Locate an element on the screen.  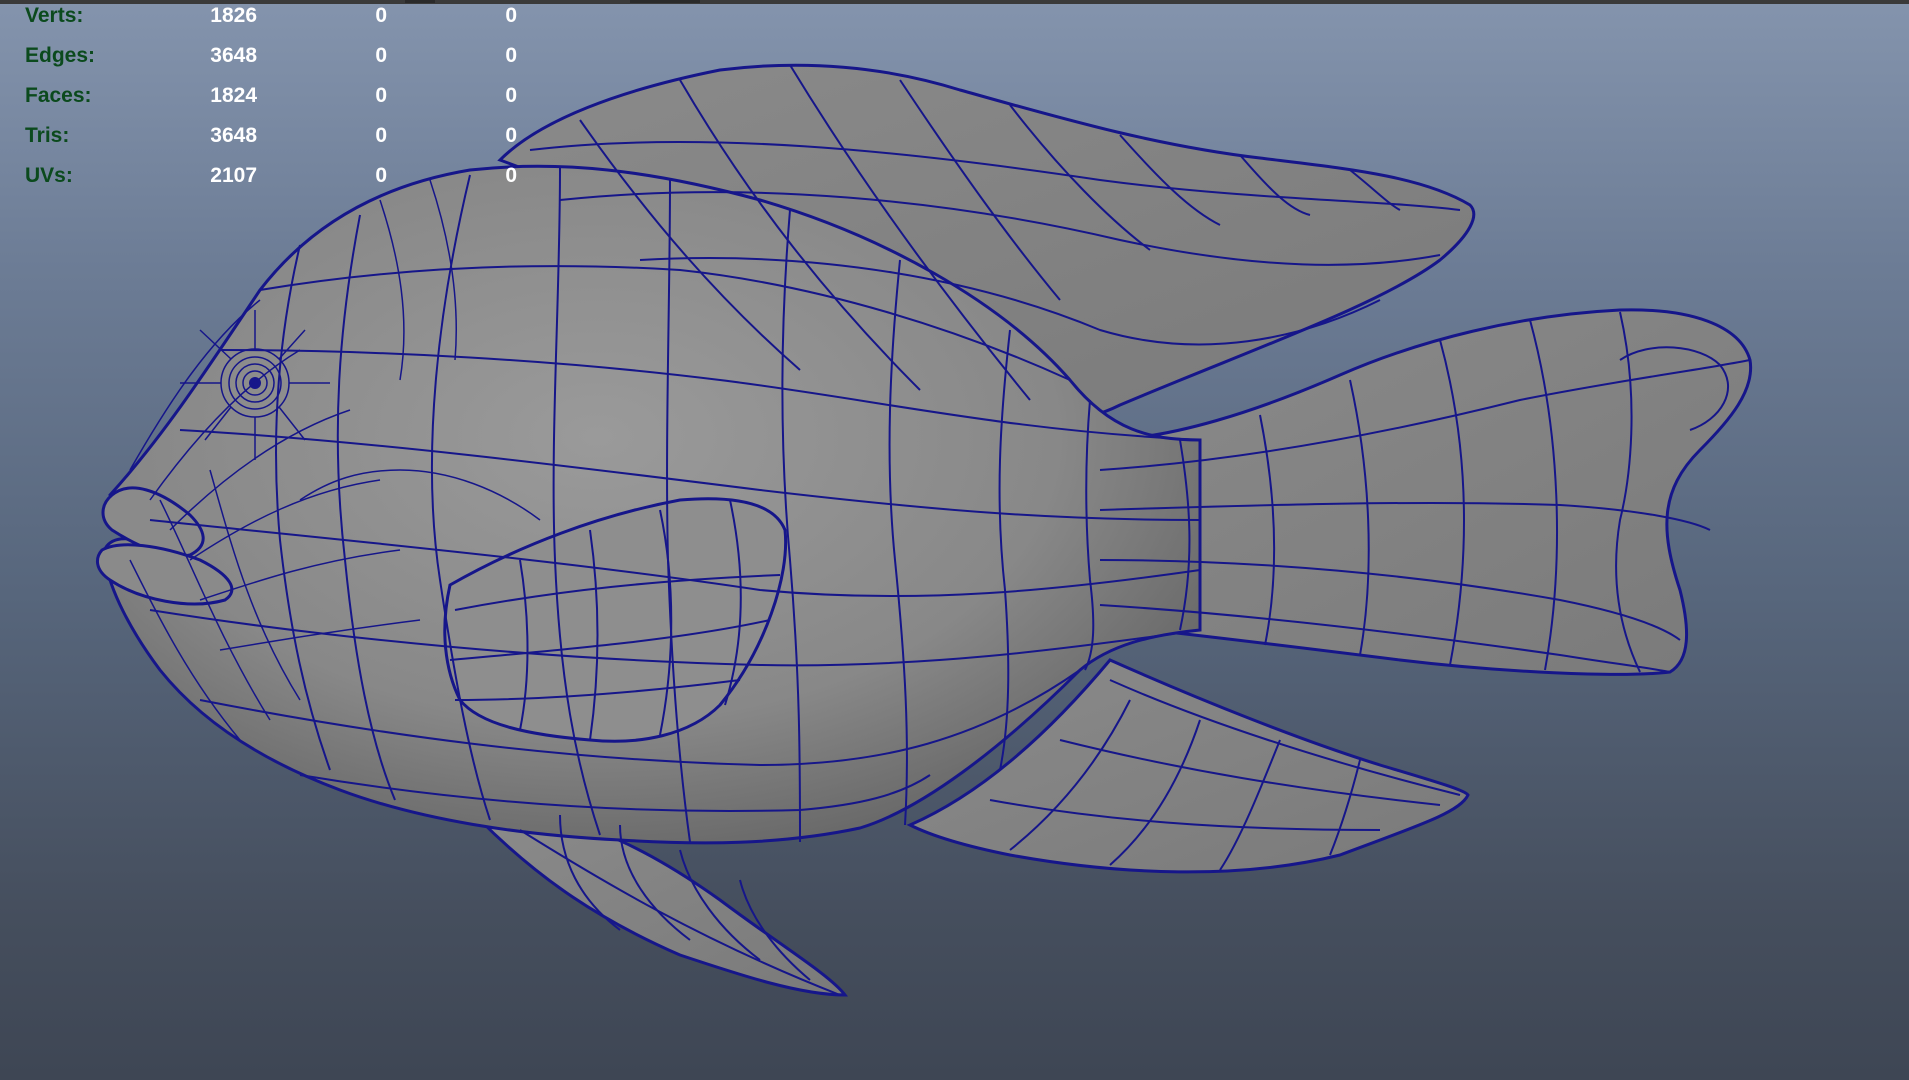
hud-value-object: 2107 is located at coordinates (233, 175).